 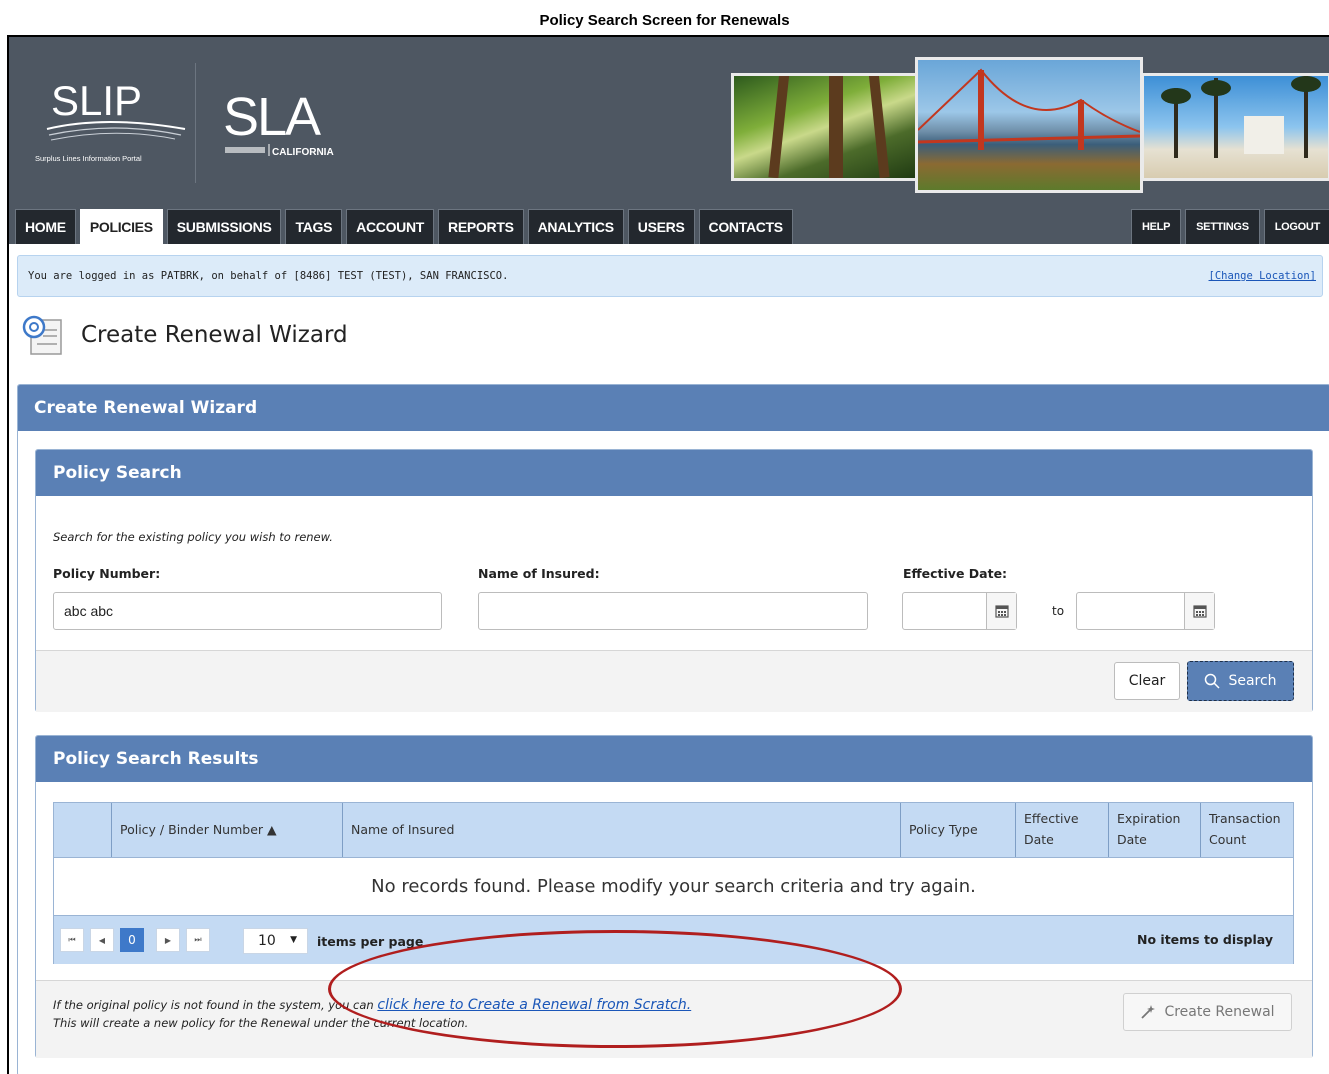 I want to click on next-page-icon: ▶, so click(x=168, y=940).